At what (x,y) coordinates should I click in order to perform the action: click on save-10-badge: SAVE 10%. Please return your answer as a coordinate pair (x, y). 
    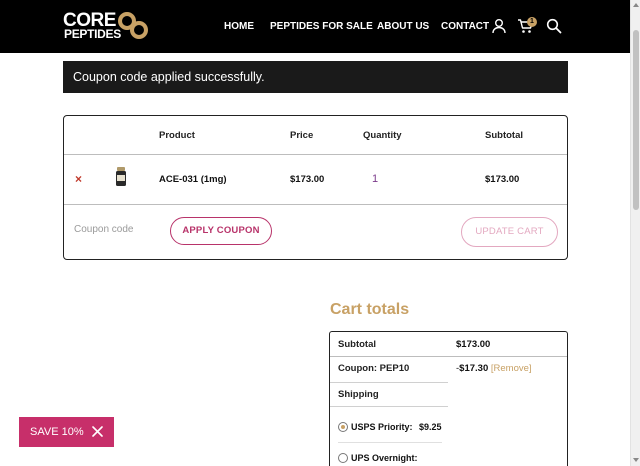
    Looking at the image, I should click on (66, 432).